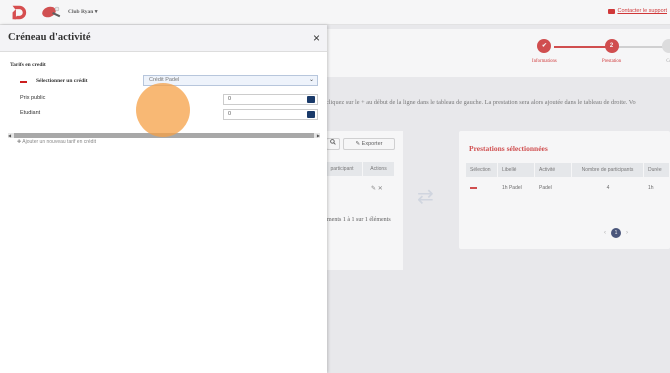  I want to click on modal-title: Créneau d'activité, so click(49, 37).